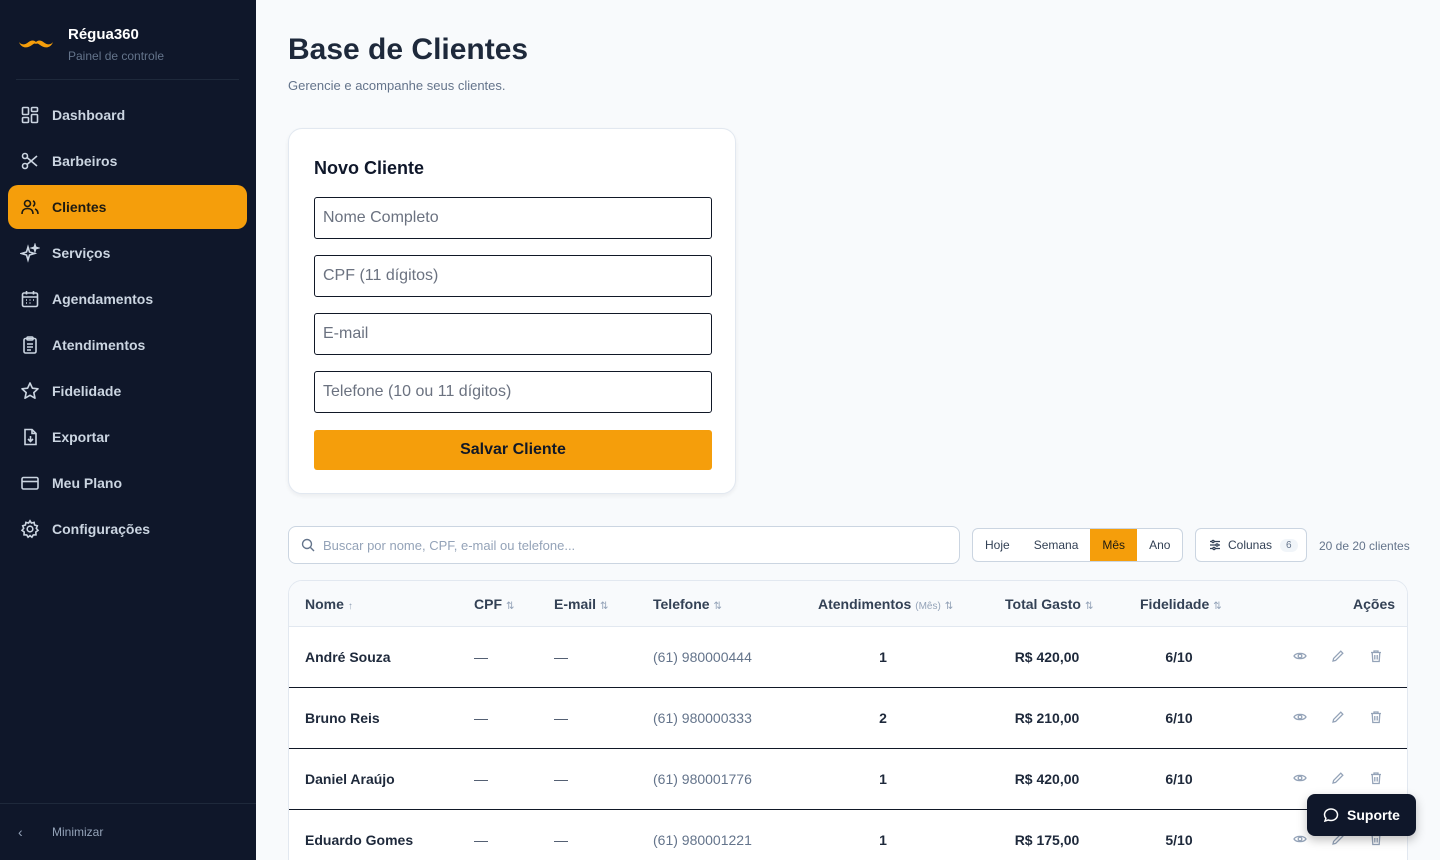 Image resolution: width=1440 pixels, height=860 pixels. Describe the element at coordinates (1331, 815) in the screenshot. I see `chat-bubble-icon` at that location.